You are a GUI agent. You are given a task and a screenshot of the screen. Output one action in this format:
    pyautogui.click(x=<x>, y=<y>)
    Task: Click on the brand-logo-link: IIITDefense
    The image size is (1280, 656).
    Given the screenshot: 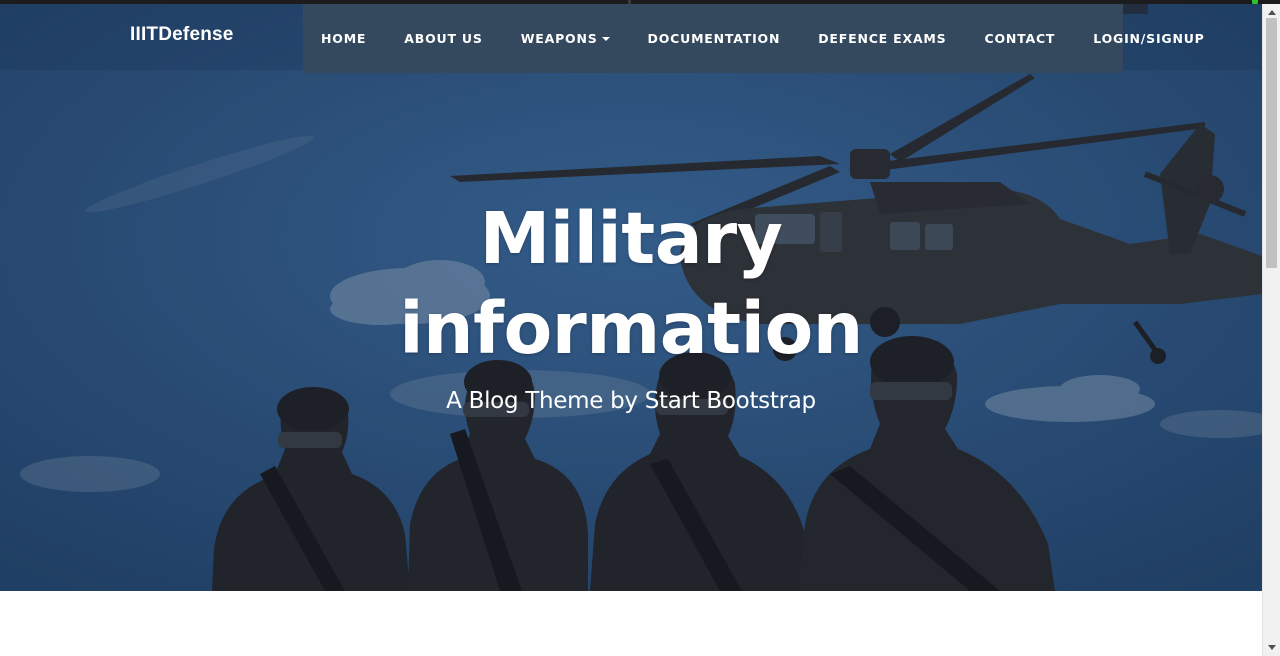 What is the action you would take?
    pyautogui.click(x=182, y=35)
    